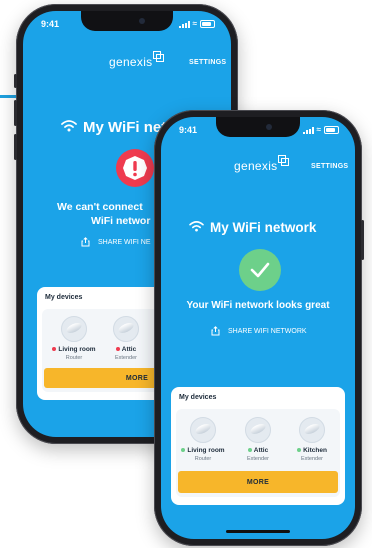 Image resolution: width=372 pixels, height=548 pixels. I want to click on error-exclamation-icon, so click(135, 168).